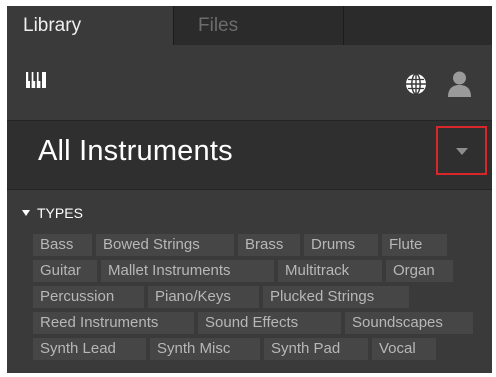 The height and width of the screenshot is (377, 496). I want to click on type-tag-multitrack: Multitrack, so click(330, 271).